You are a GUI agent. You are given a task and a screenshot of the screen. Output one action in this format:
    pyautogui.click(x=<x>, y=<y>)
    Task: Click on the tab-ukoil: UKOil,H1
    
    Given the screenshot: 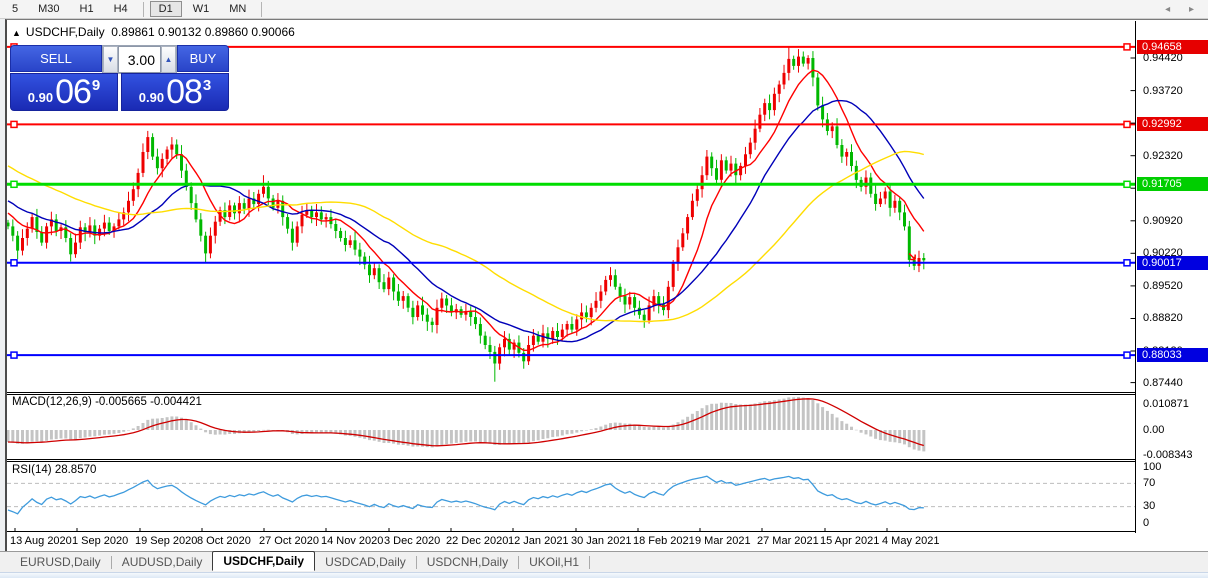 What is the action you would take?
    pyautogui.click(x=554, y=562)
    